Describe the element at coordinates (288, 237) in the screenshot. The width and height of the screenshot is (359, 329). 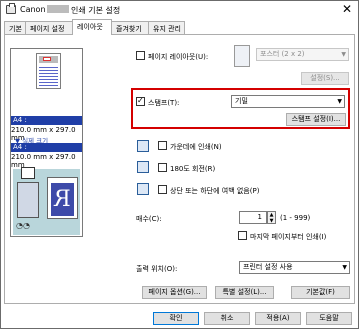
I see `last-page-first-label: 마지막 페이지부터 인쇄(I)` at that location.